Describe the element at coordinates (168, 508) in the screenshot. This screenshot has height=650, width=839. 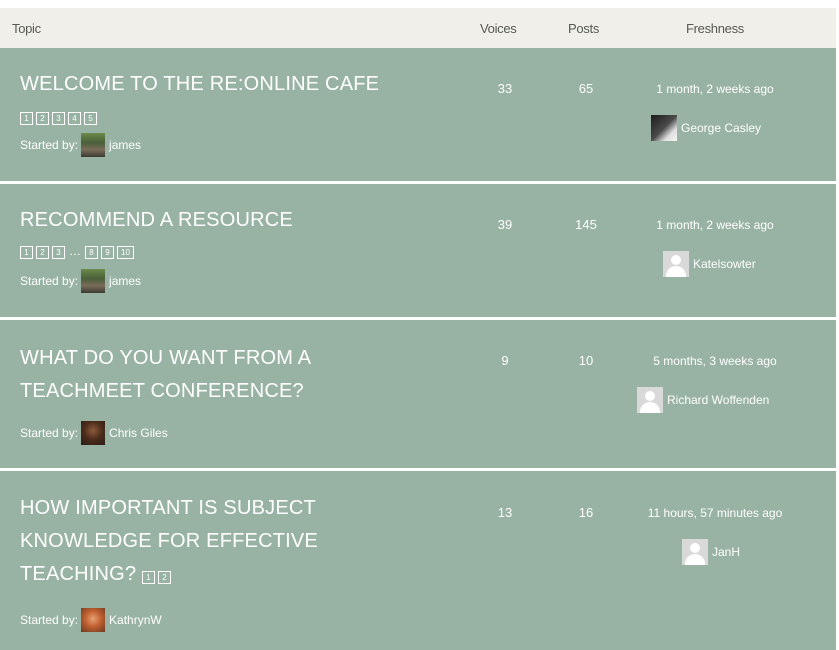
I see `topic-title-line: HOW IMPORTANT IS SUBJECT` at that location.